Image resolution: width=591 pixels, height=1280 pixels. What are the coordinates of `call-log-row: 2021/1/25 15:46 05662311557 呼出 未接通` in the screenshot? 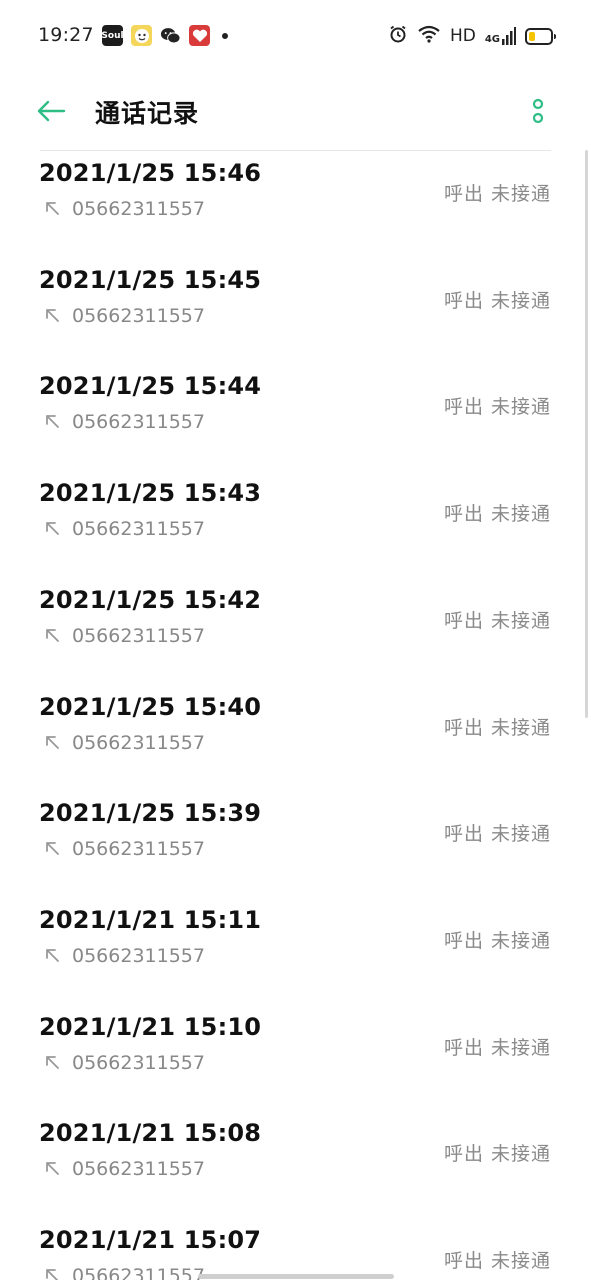 It's located at (295, 212).